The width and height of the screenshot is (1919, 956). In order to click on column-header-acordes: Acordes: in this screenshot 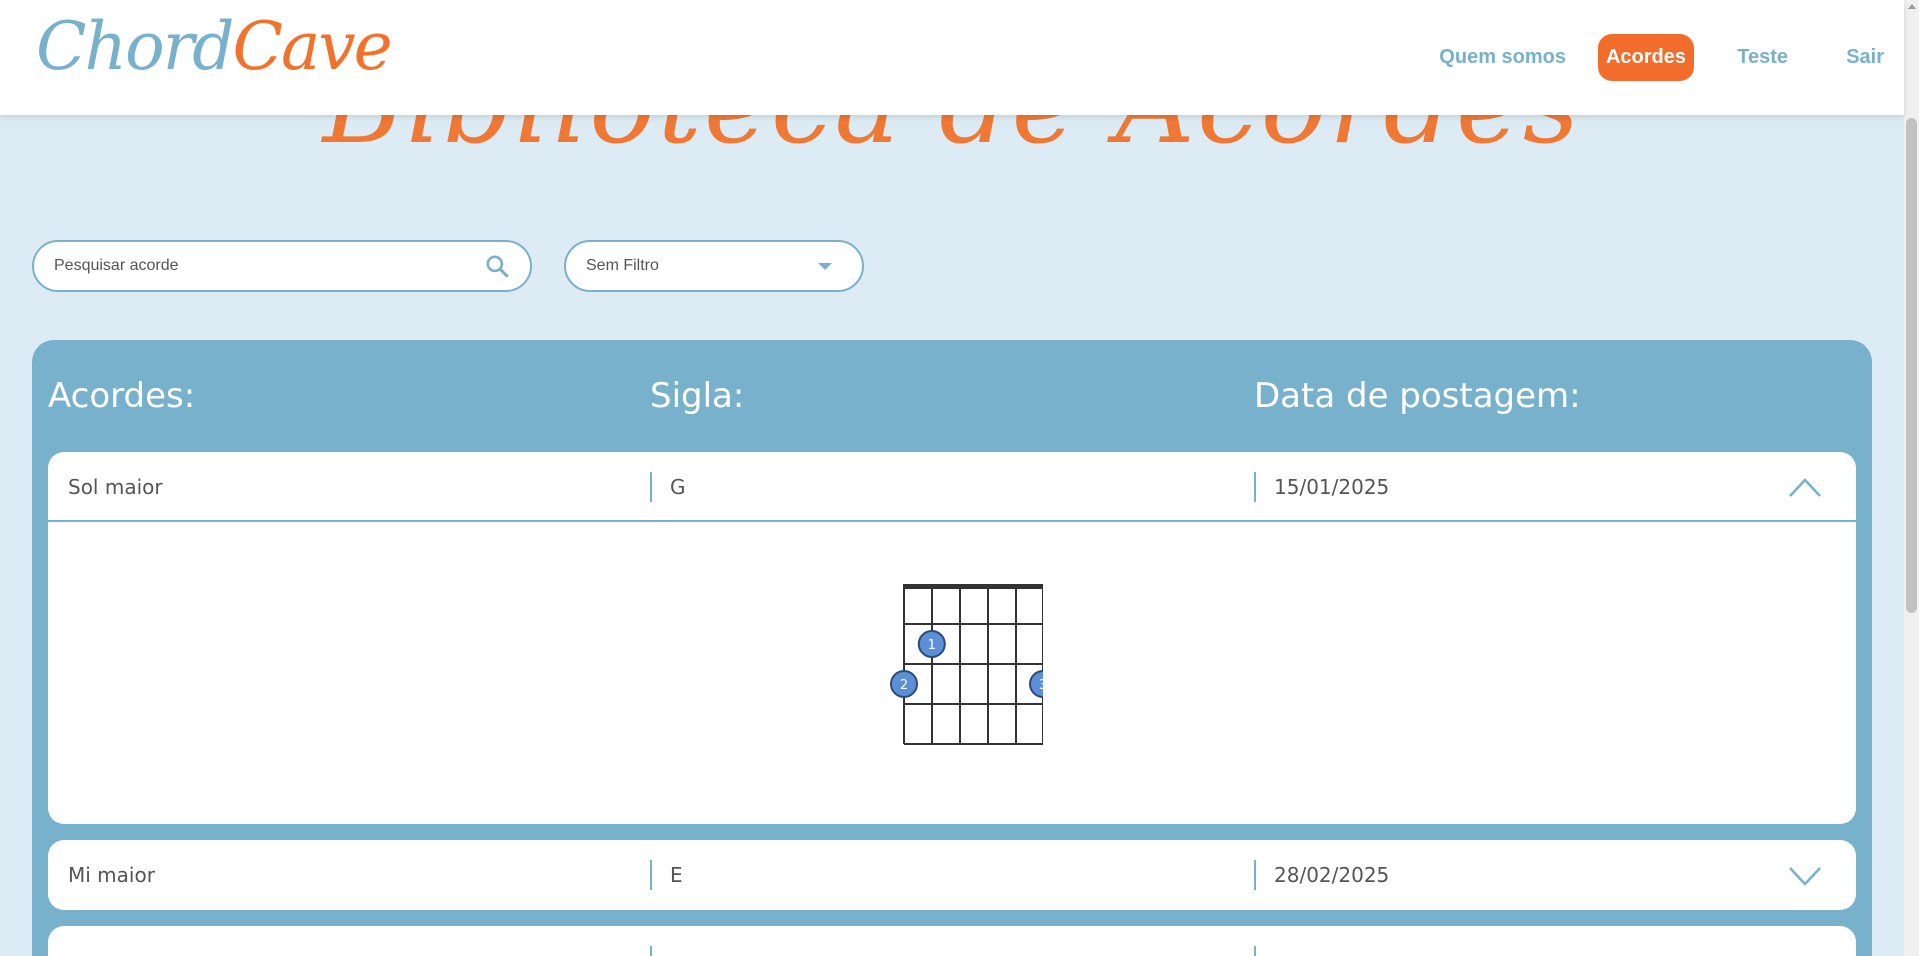, I will do `click(122, 396)`.